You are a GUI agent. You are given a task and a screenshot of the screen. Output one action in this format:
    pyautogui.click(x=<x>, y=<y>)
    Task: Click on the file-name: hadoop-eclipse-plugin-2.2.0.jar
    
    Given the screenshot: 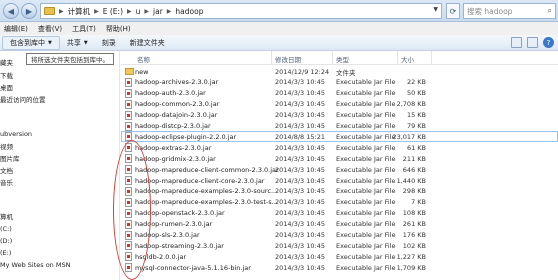 What is the action you would take?
    pyautogui.click(x=186, y=136)
    